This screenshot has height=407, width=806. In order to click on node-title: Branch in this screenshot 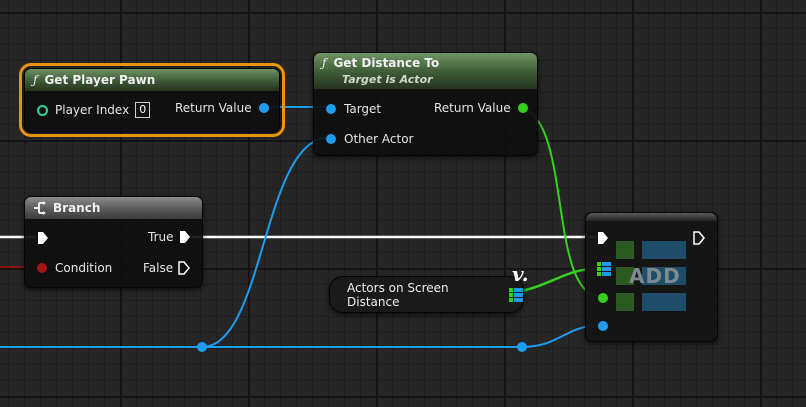, I will do `click(77, 208)`.